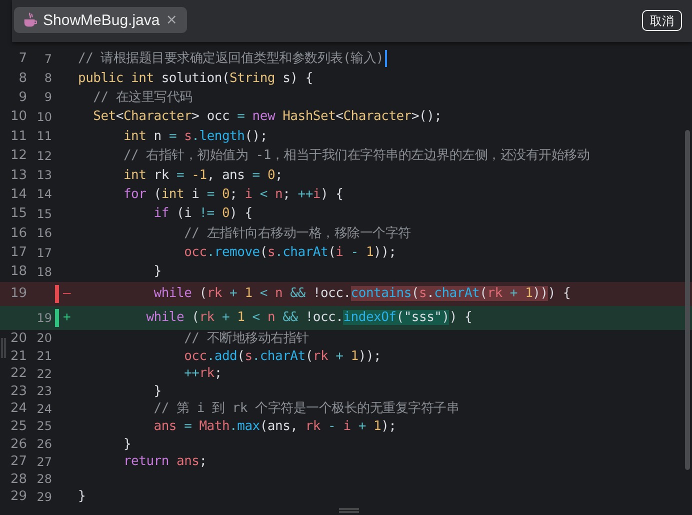  I want to click on code-line: ans = Math.max(ans, rk - i + 1);, so click(274, 426).